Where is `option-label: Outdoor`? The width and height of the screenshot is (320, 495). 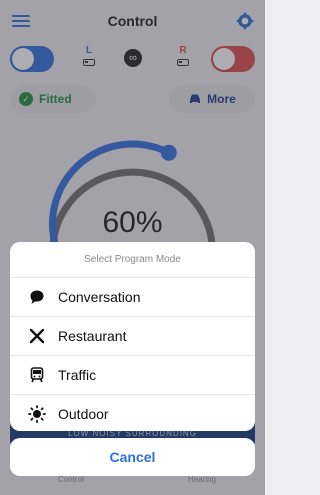 option-label: Outdoor is located at coordinates (83, 414).